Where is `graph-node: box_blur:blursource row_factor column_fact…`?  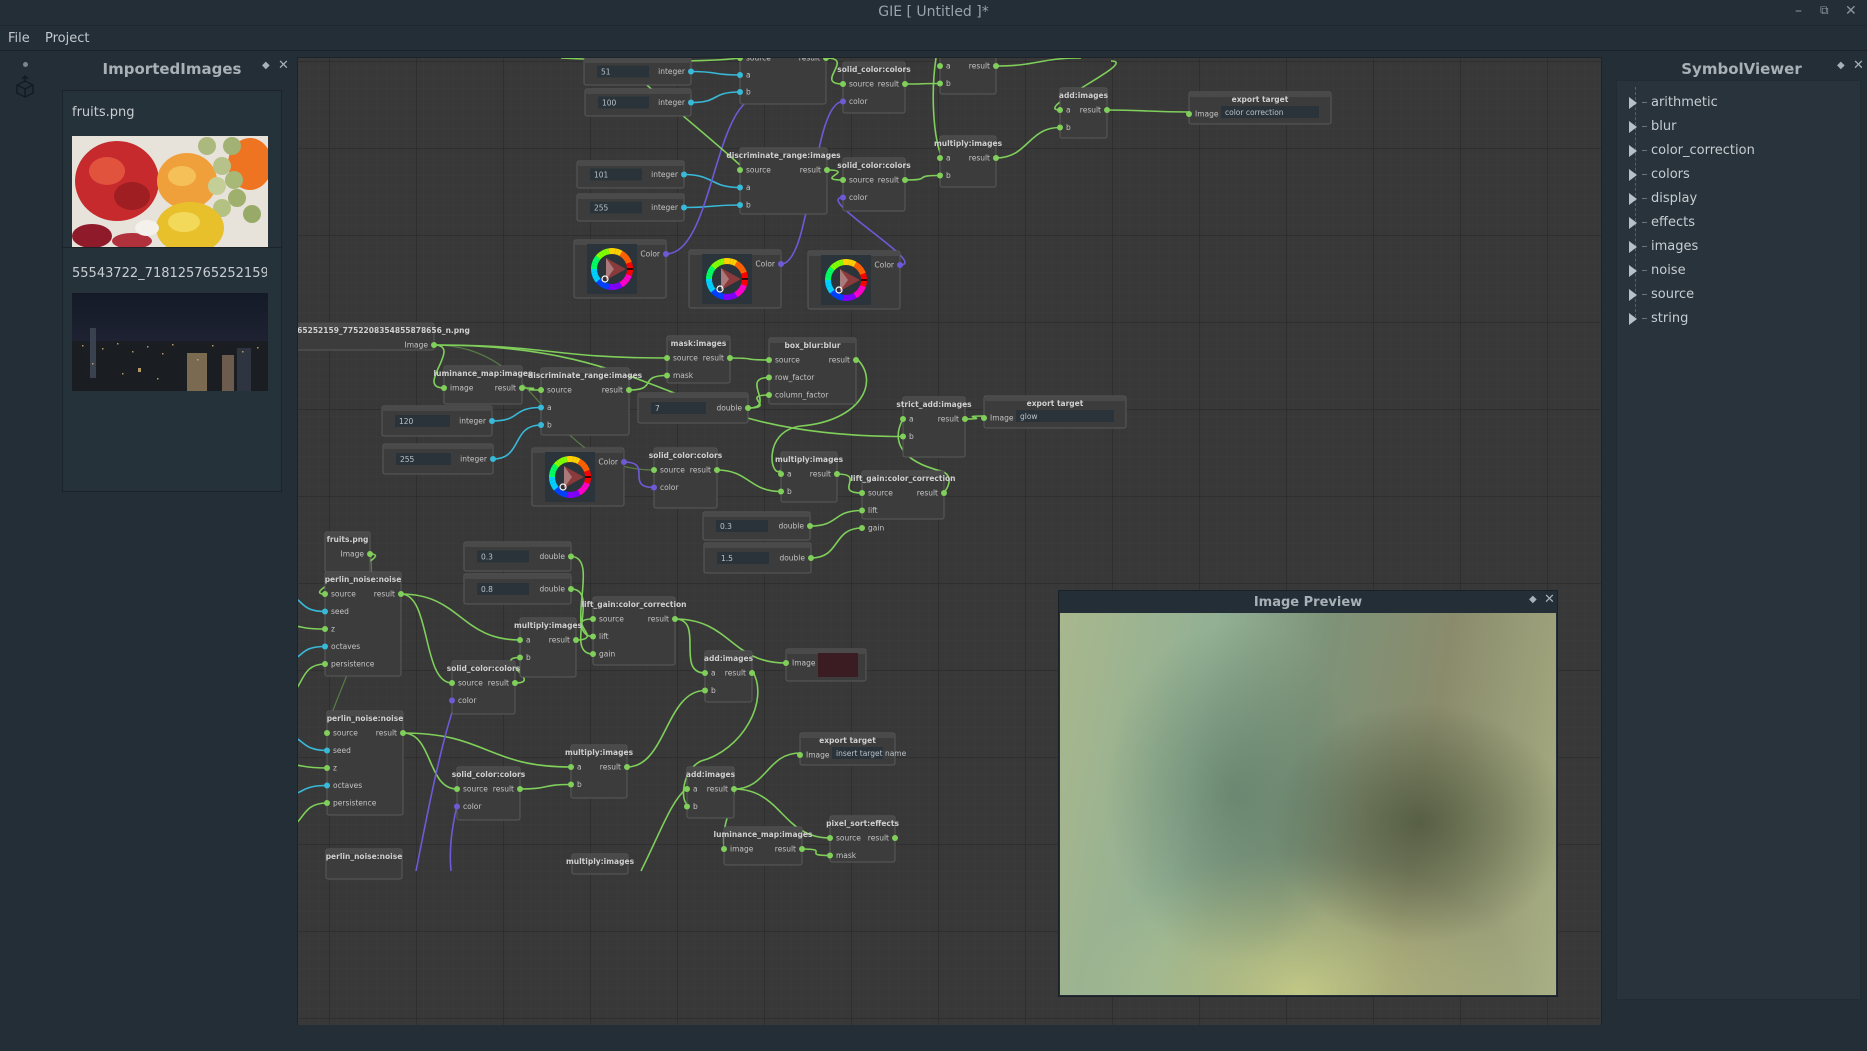 graph-node: box_blur:blursource row_factor column_fact… is located at coordinates (812, 371).